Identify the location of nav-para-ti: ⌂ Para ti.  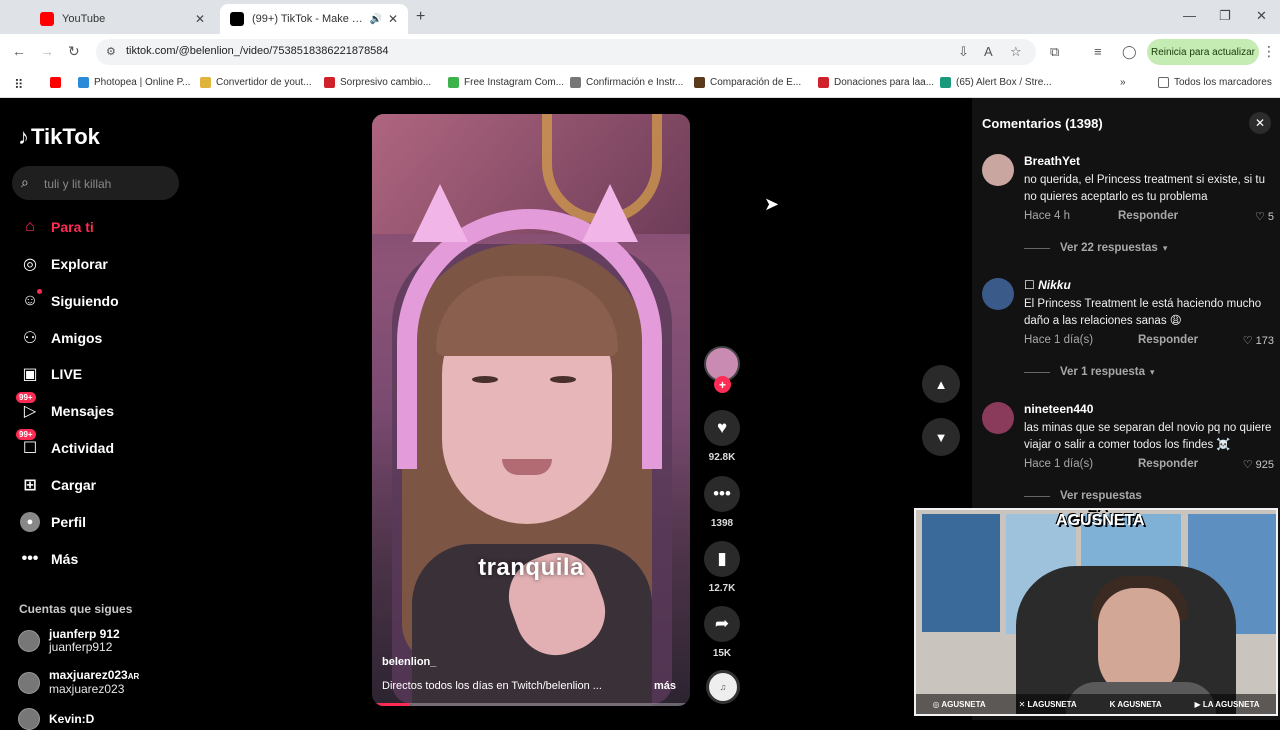
(57, 227).